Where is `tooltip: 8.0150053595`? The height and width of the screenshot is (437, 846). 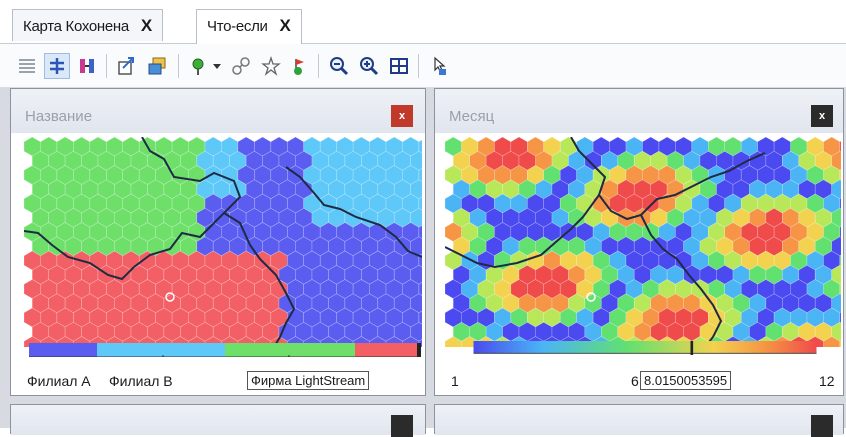
tooltip: 8.0150053595 is located at coordinates (686, 380).